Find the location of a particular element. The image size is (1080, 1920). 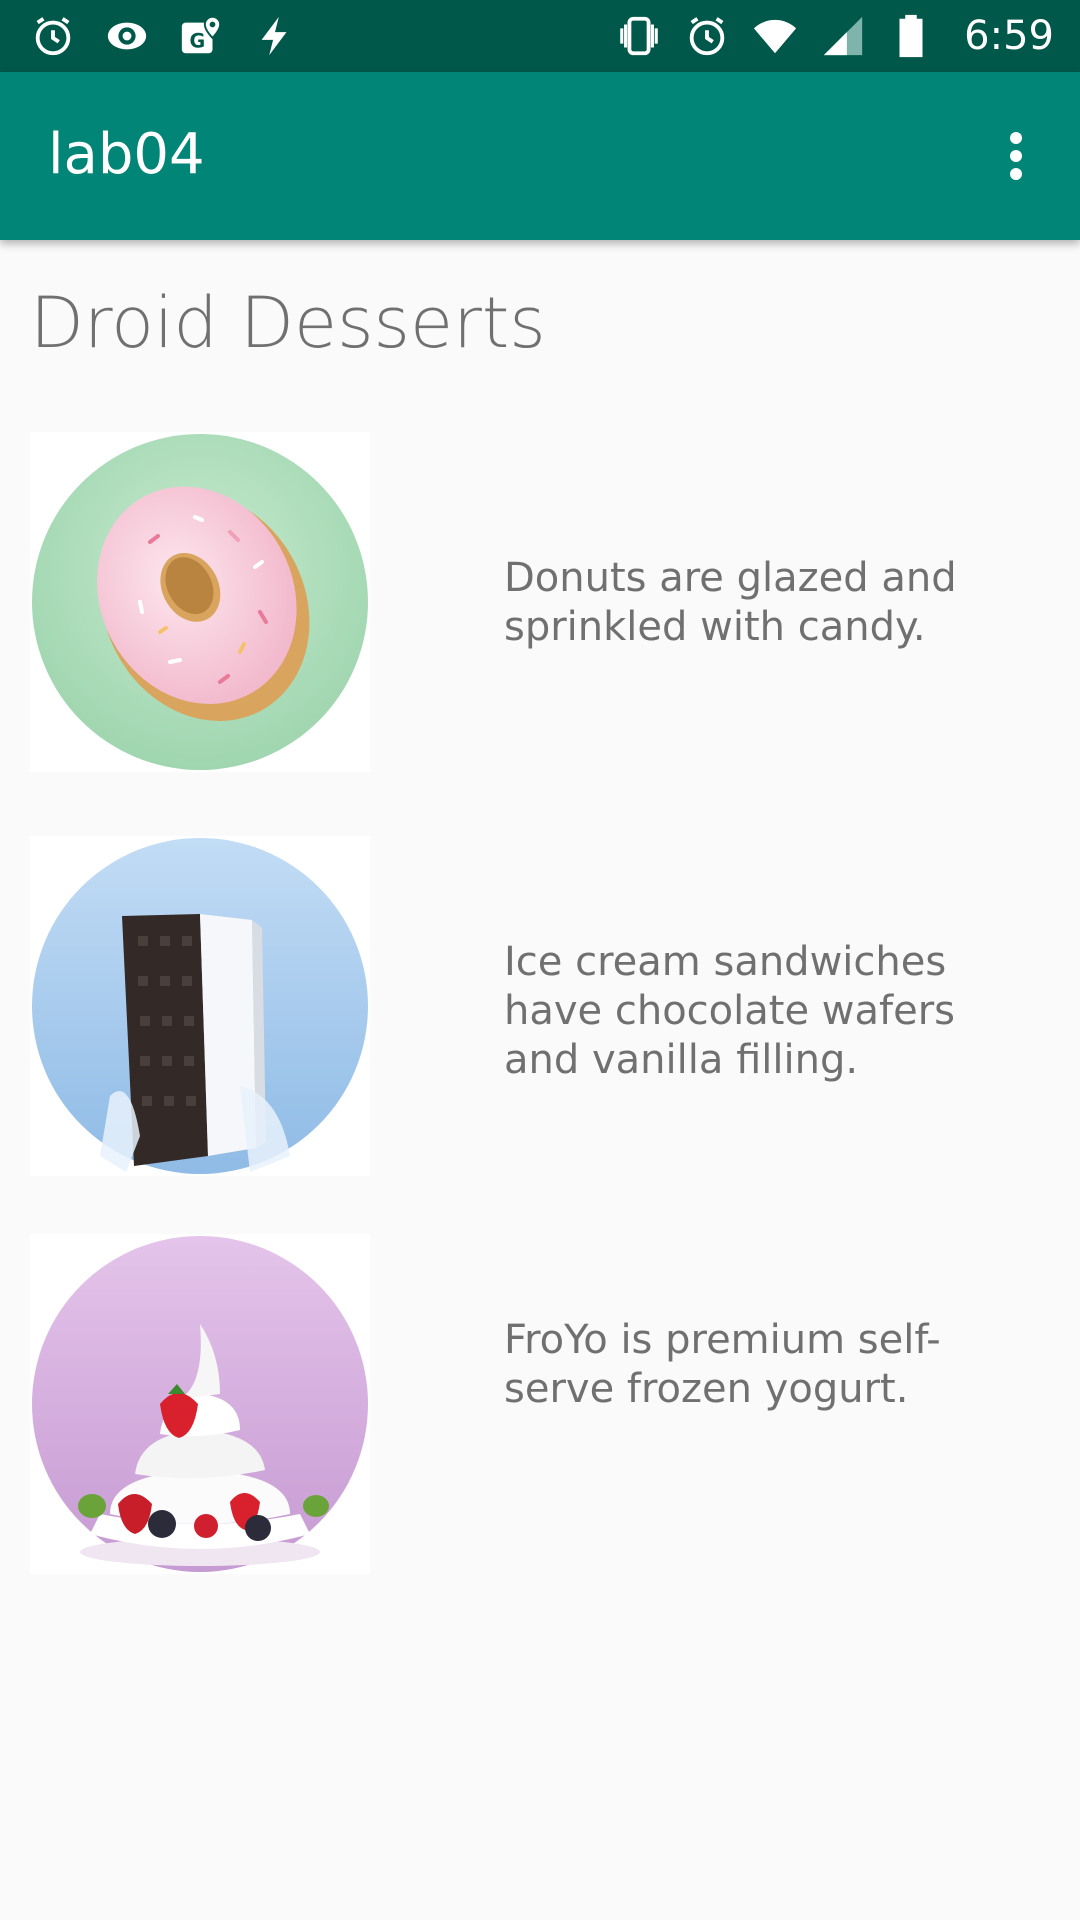

more-vert-icon is located at coordinates (1016, 156).